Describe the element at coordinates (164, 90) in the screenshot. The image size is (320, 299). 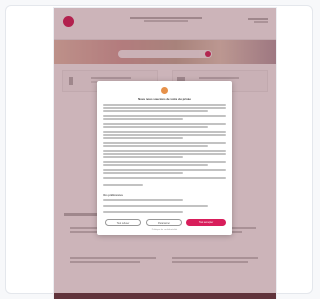
I see `brand-mark-icon` at that location.